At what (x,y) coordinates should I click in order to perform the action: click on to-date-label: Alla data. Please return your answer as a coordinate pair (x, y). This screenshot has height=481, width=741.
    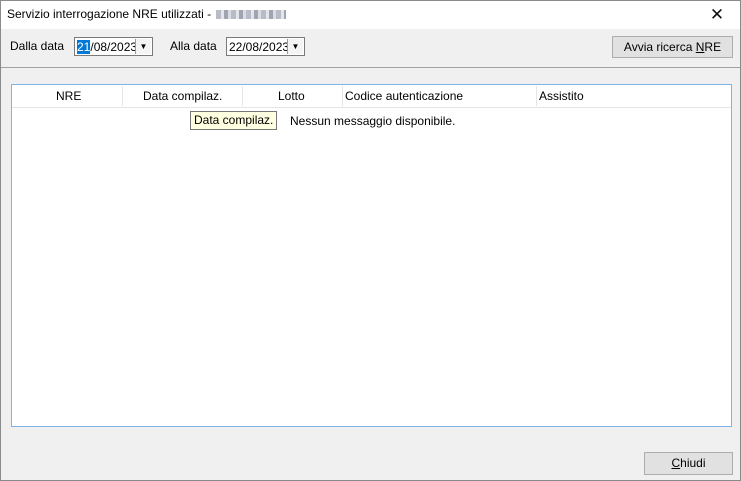
    Looking at the image, I should click on (193, 46).